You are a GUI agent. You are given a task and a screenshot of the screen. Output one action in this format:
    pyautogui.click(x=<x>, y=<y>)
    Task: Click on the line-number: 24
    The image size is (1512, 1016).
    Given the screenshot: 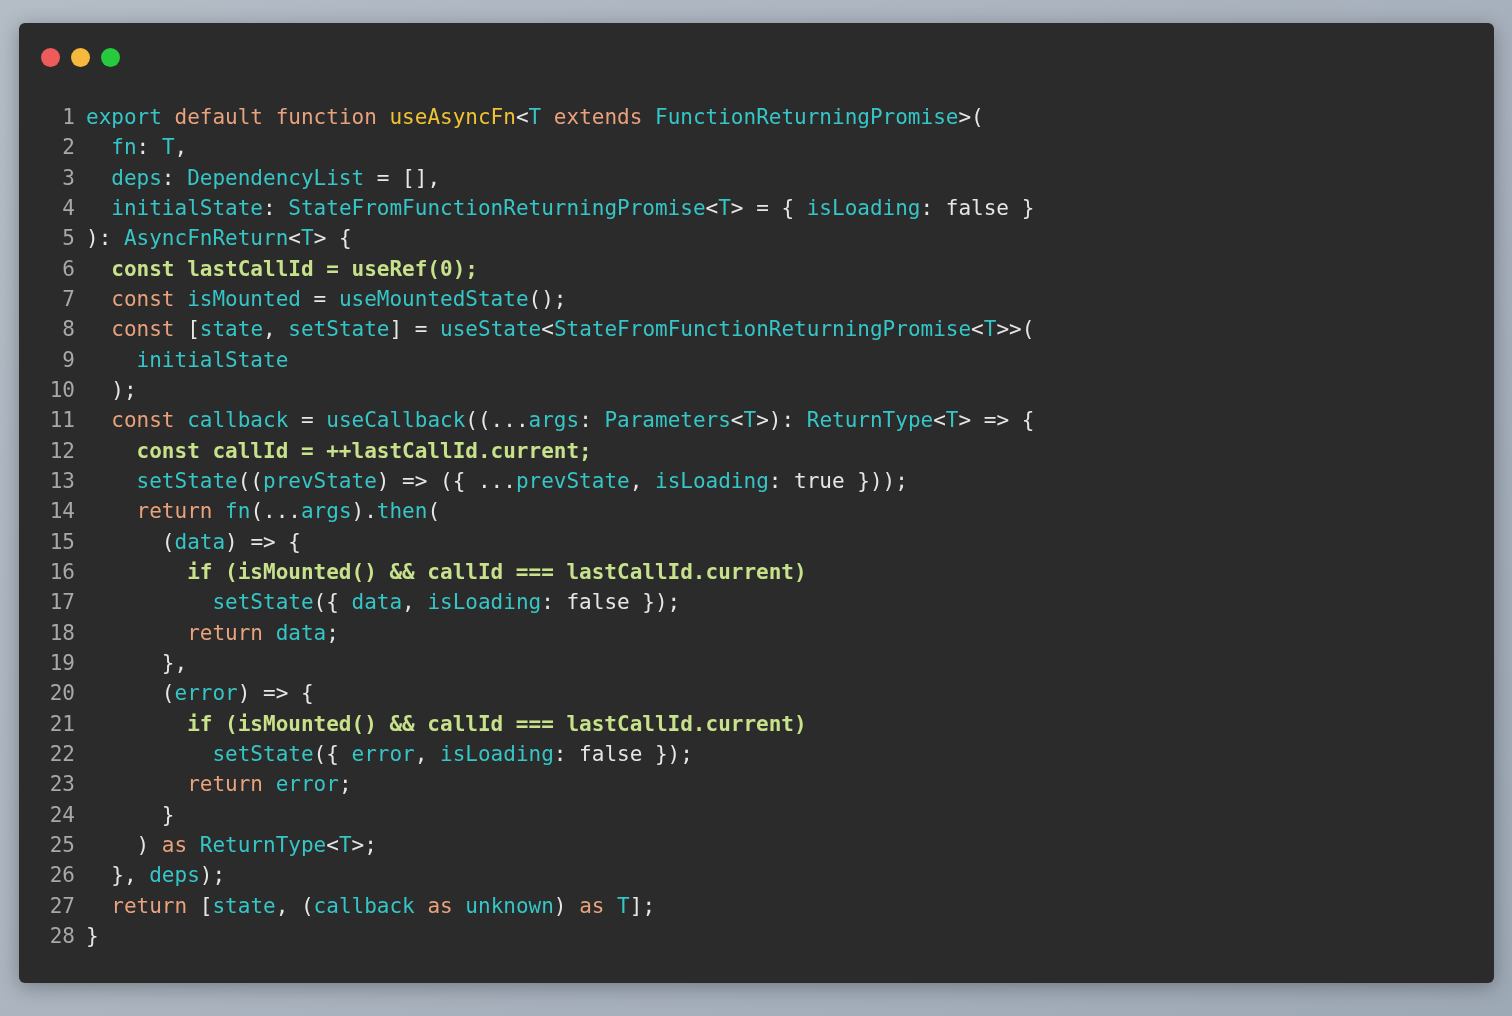 What is the action you would take?
    pyautogui.click(x=61, y=815)
    